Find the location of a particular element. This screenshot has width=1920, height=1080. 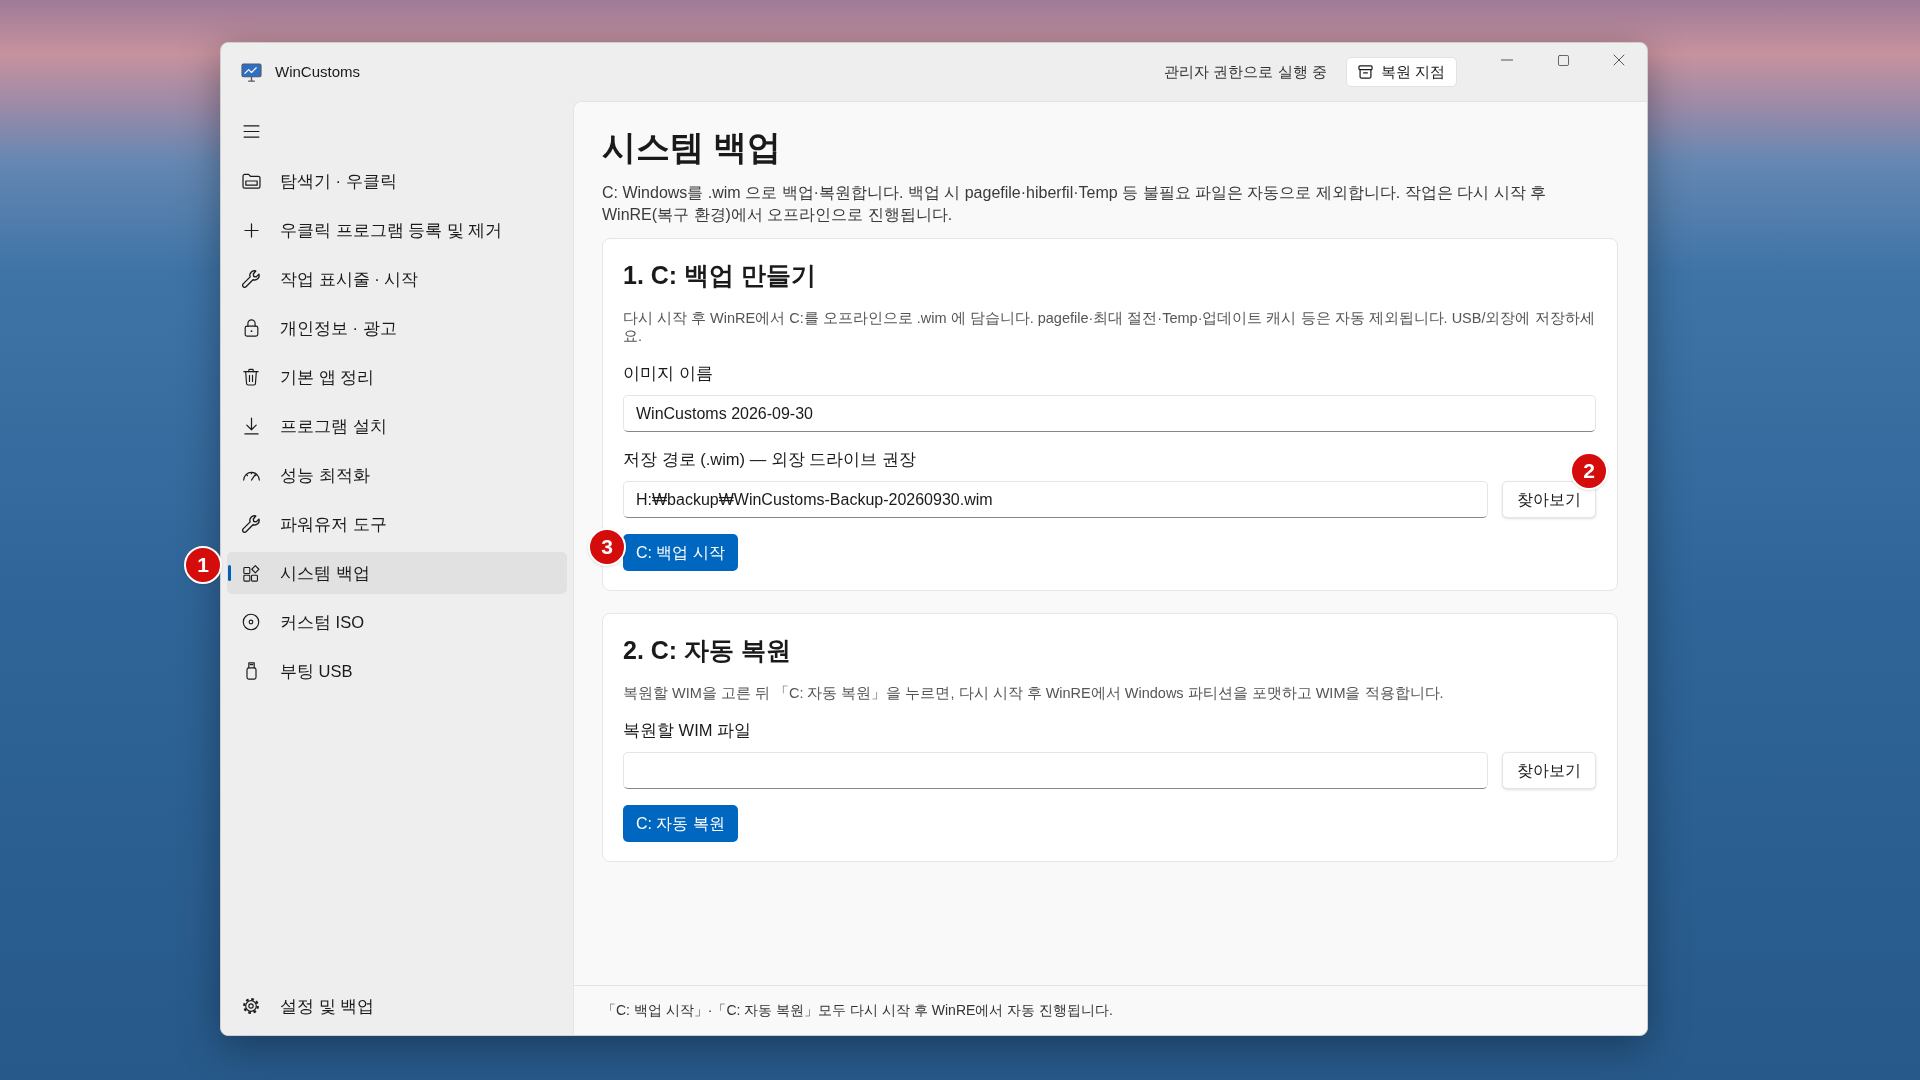

nav-item: 우클릭 프로그램 등록 및 제거 is located at coordinates (397, 230).